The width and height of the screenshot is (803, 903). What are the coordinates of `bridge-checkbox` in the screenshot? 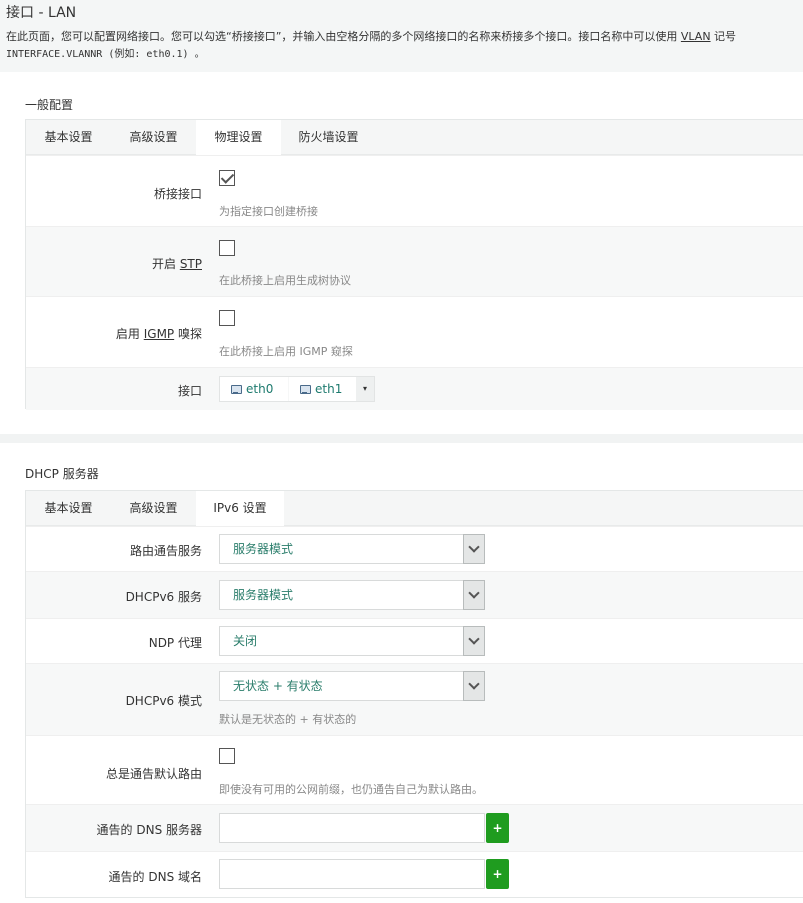 It's located at (227, 178).